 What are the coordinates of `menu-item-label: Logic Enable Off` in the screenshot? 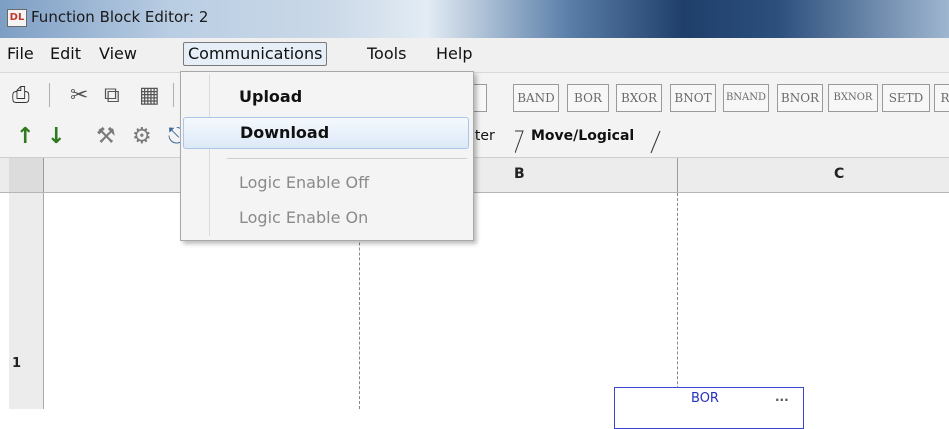 It's located at (304, 182).